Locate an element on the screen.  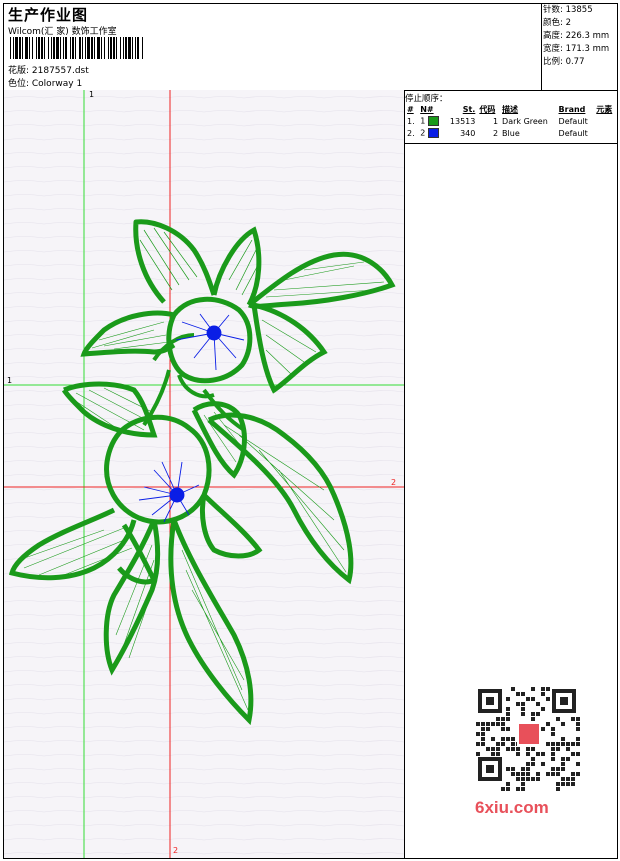
thread-table-header: # N# St. 代码 描述 Brand 元素 is located at coordinates (511, 109).